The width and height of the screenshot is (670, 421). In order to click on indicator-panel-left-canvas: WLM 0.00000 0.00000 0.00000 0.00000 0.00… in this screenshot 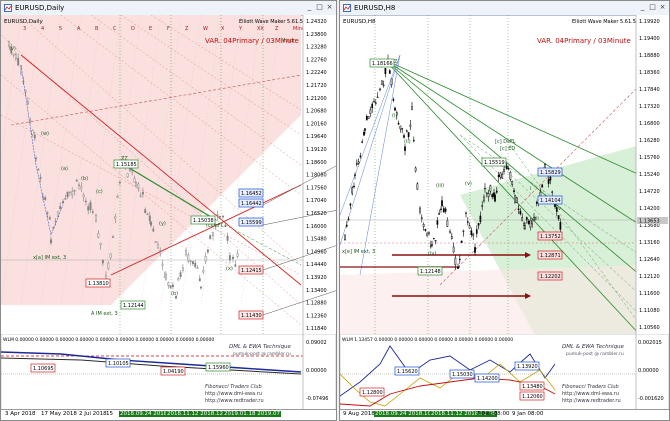, I will do `click(168, 373)`.